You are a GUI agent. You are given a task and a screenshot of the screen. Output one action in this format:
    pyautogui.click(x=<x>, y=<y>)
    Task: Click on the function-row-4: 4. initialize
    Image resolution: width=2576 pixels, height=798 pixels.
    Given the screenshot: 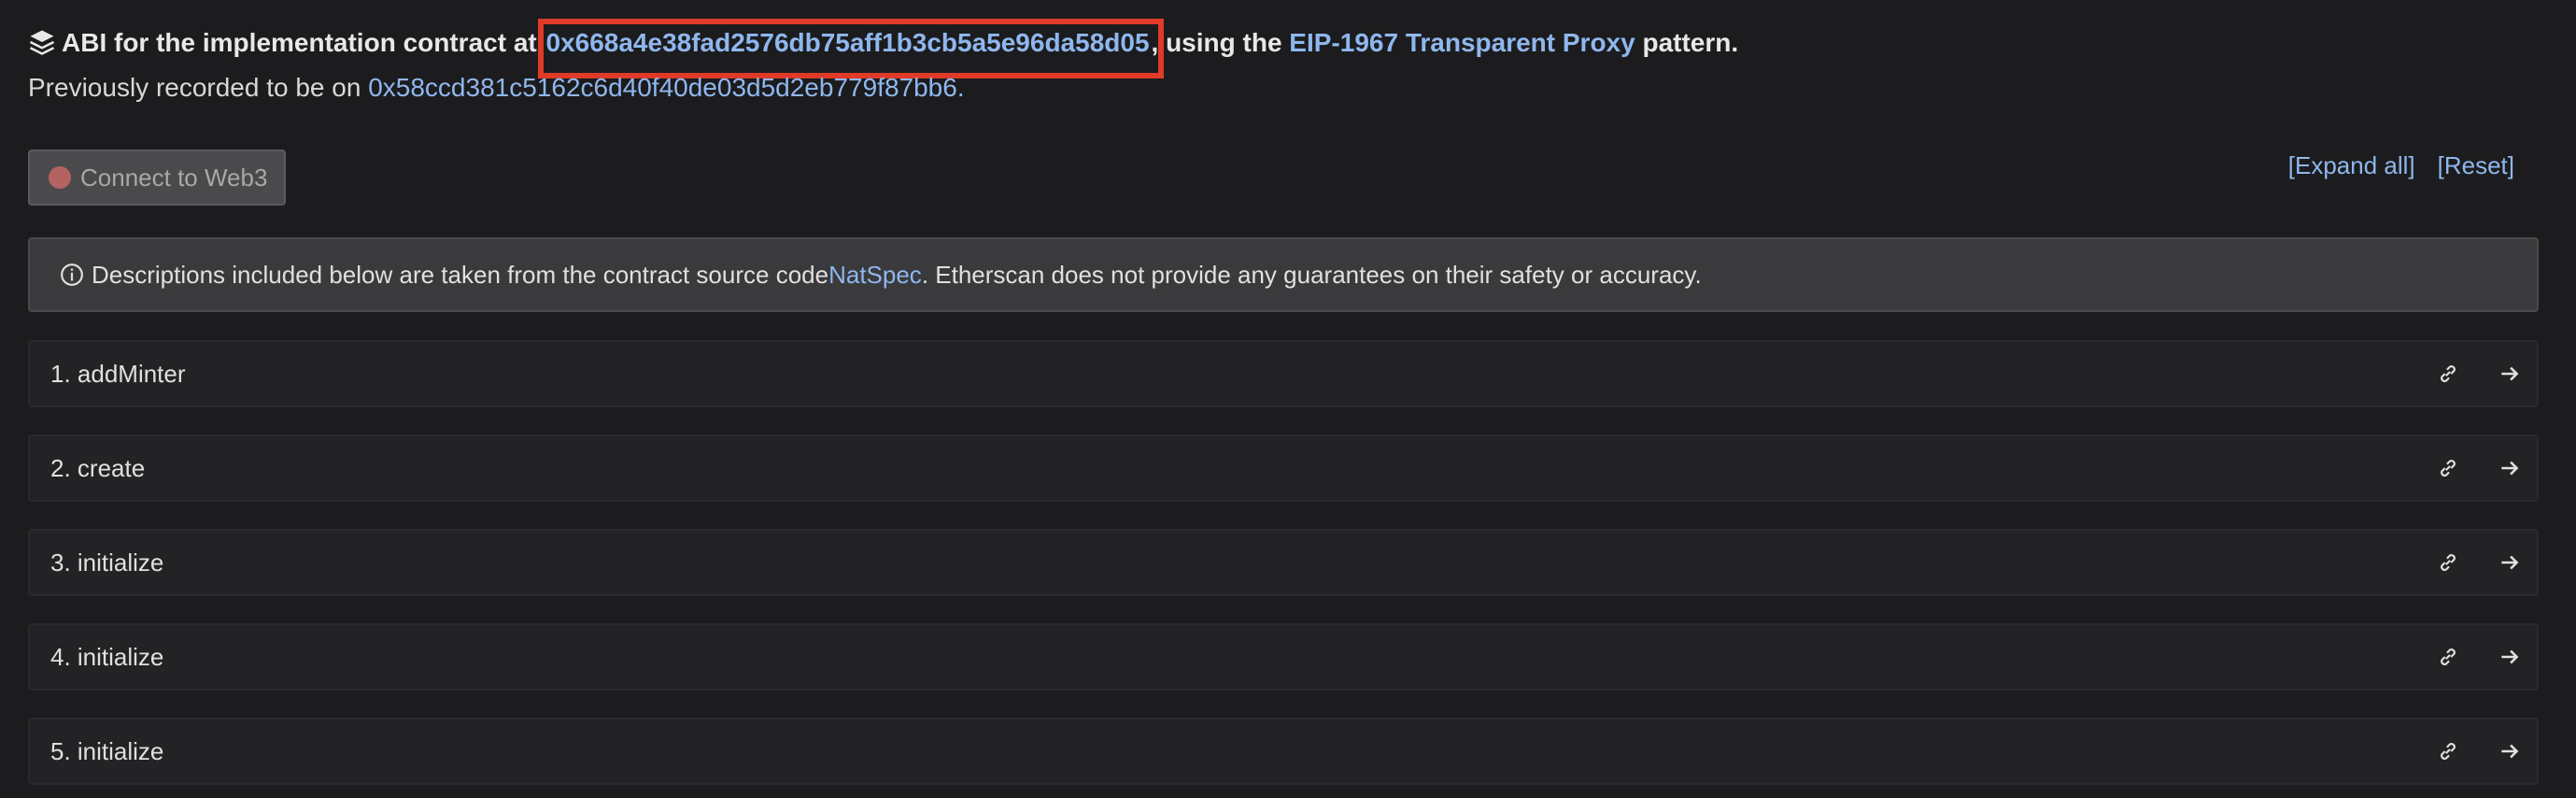 What is the action you would take?
    pyautogui.click(x=1283, y=657)
    